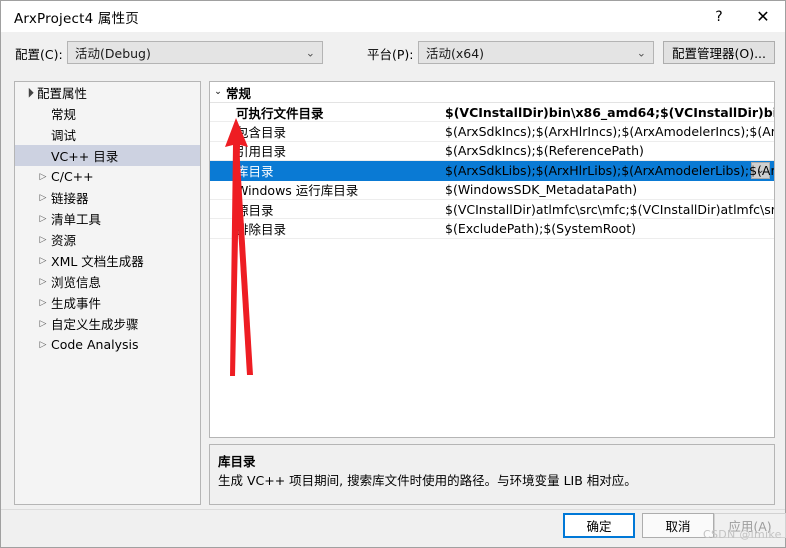  Describe the element at coordinates (107, 218) in the screenshot. I see `tree-item: ▷ 清单工具` at that location.